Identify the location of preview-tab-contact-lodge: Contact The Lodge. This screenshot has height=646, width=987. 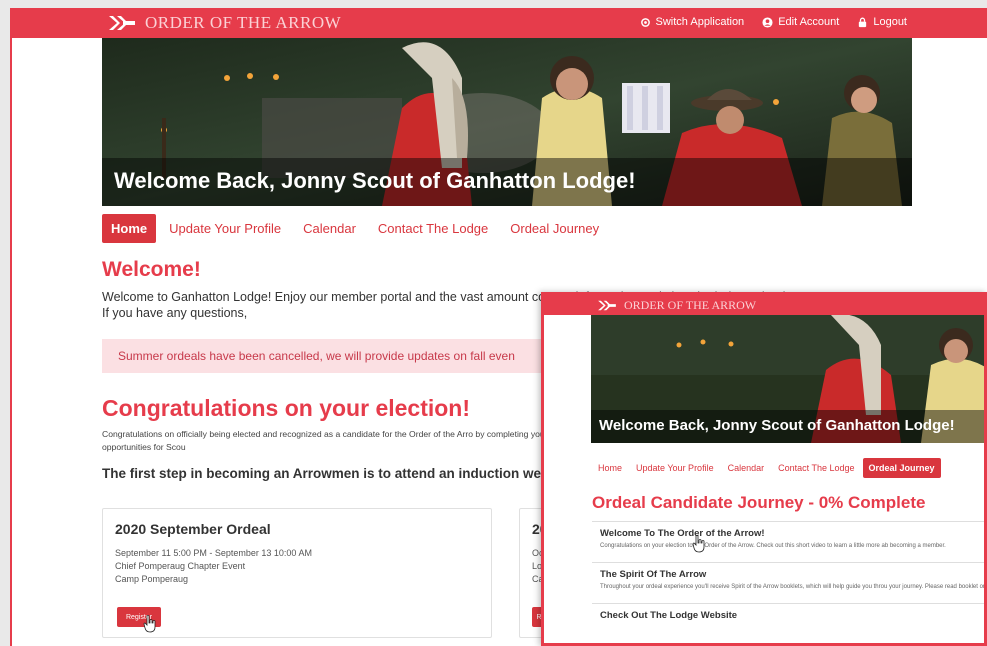
(816, 468).